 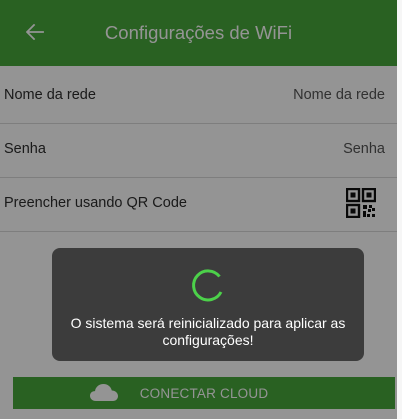 I want to click on edge-strip, so click(x=399, y=209).